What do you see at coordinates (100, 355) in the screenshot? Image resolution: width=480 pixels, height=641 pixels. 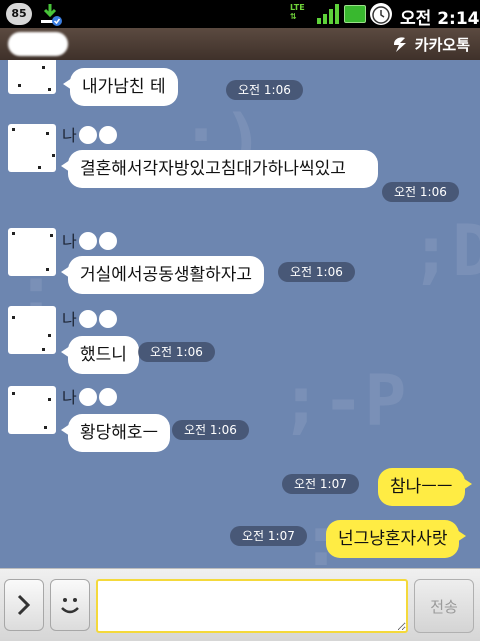 I see `incoming-message-bubble: 했드니` at bounding box center [100, 355].